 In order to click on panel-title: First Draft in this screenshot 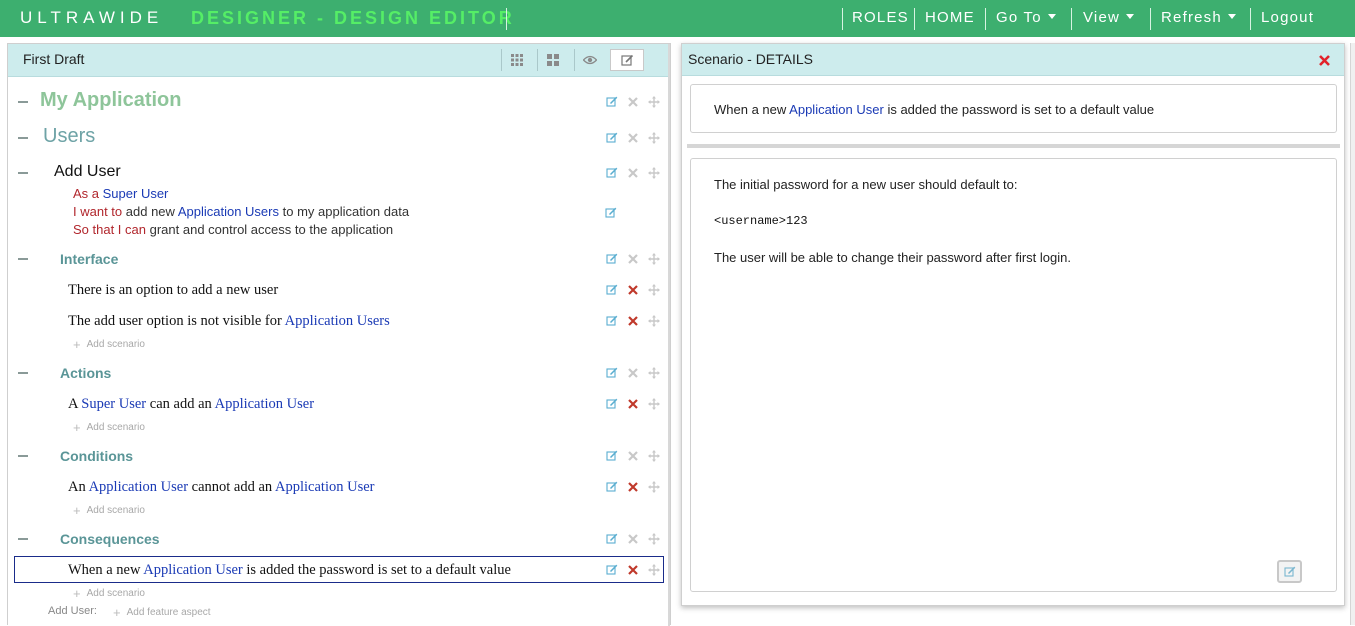, I will do `click(54, 59)`.